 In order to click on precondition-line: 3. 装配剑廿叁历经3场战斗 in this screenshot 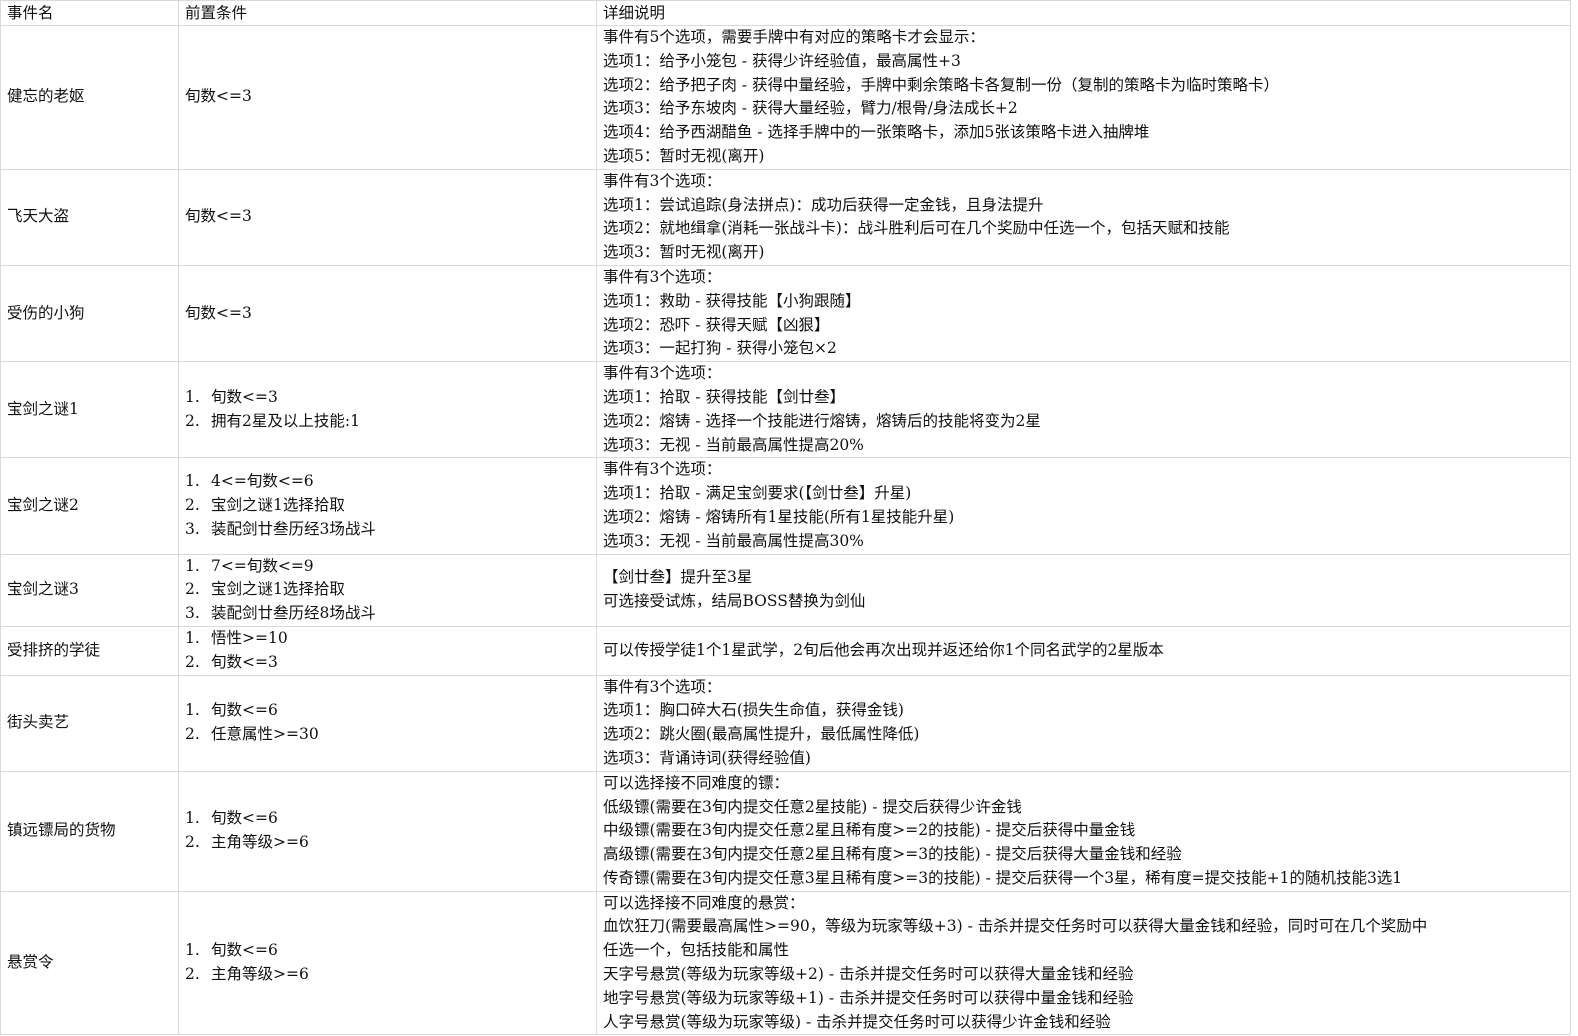, I will do `click(387, 530)`.